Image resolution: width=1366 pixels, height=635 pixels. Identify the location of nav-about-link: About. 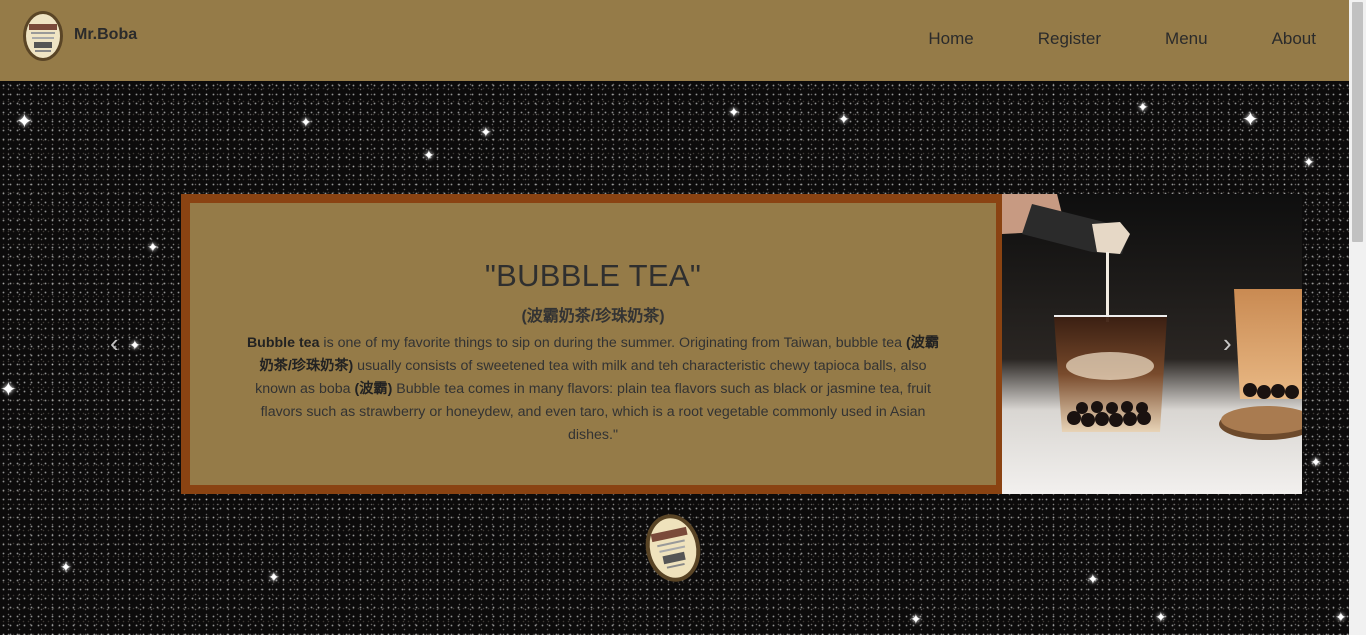
(1294, 39).